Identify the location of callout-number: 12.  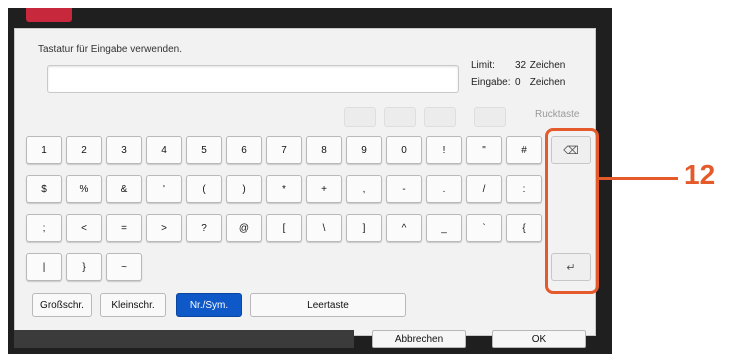
(700, 174).